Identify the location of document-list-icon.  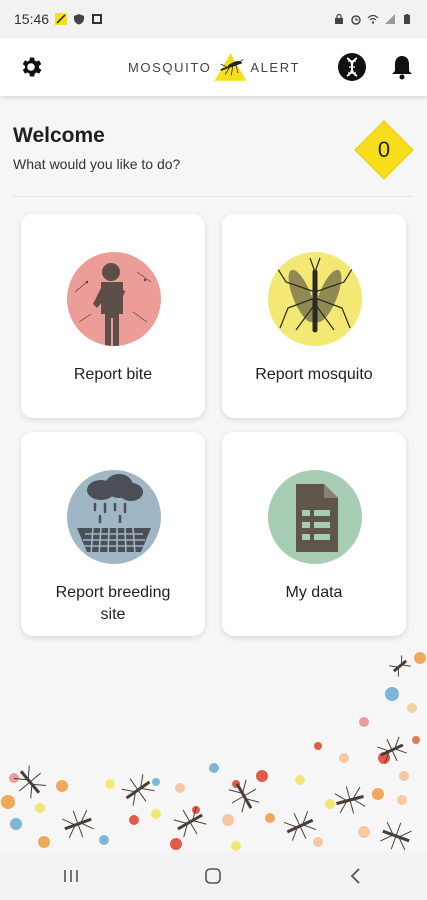
(317, 518).